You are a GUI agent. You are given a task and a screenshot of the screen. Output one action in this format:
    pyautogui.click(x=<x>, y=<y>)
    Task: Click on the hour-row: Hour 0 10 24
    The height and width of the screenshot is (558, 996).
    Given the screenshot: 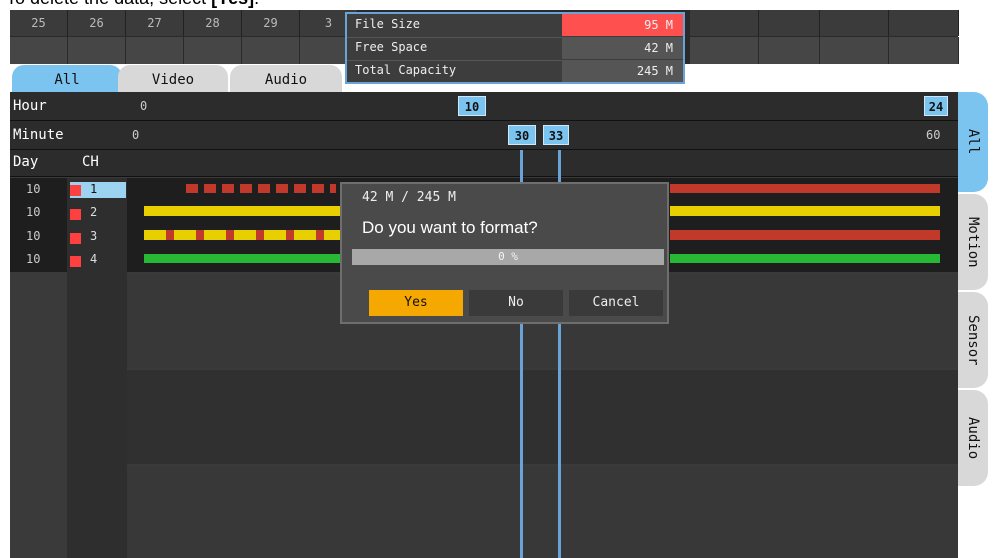 What is the action you would take?
    pyautogui.click(x=484, y=106)
    